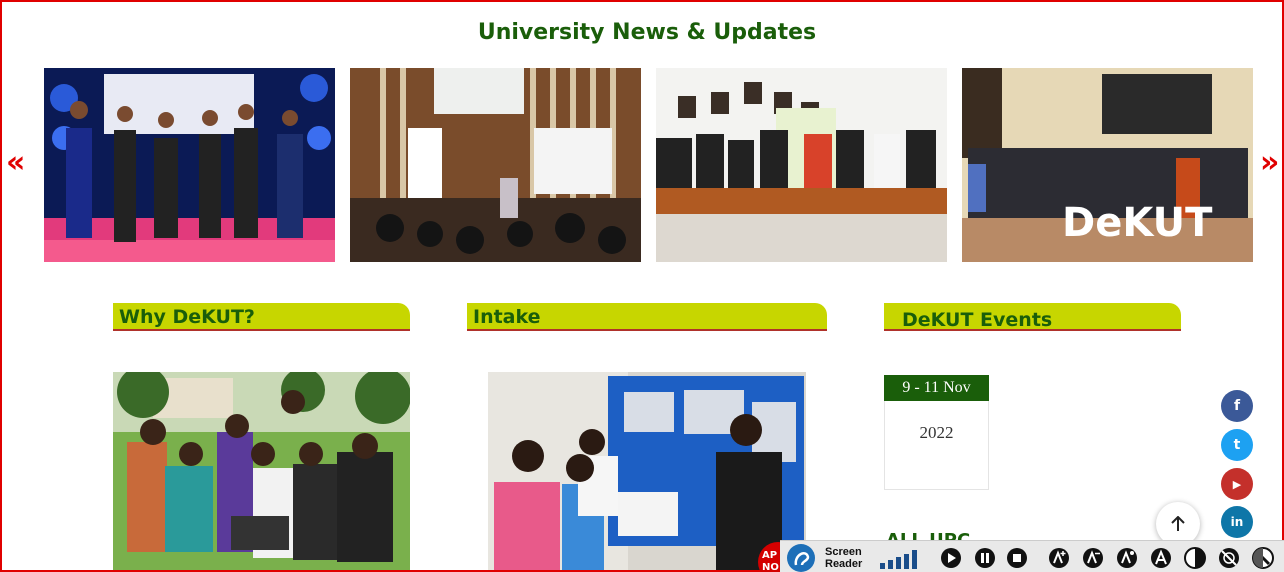  I want to click on why-dekut-heading: Why DeKUT?, so click(261, 317).